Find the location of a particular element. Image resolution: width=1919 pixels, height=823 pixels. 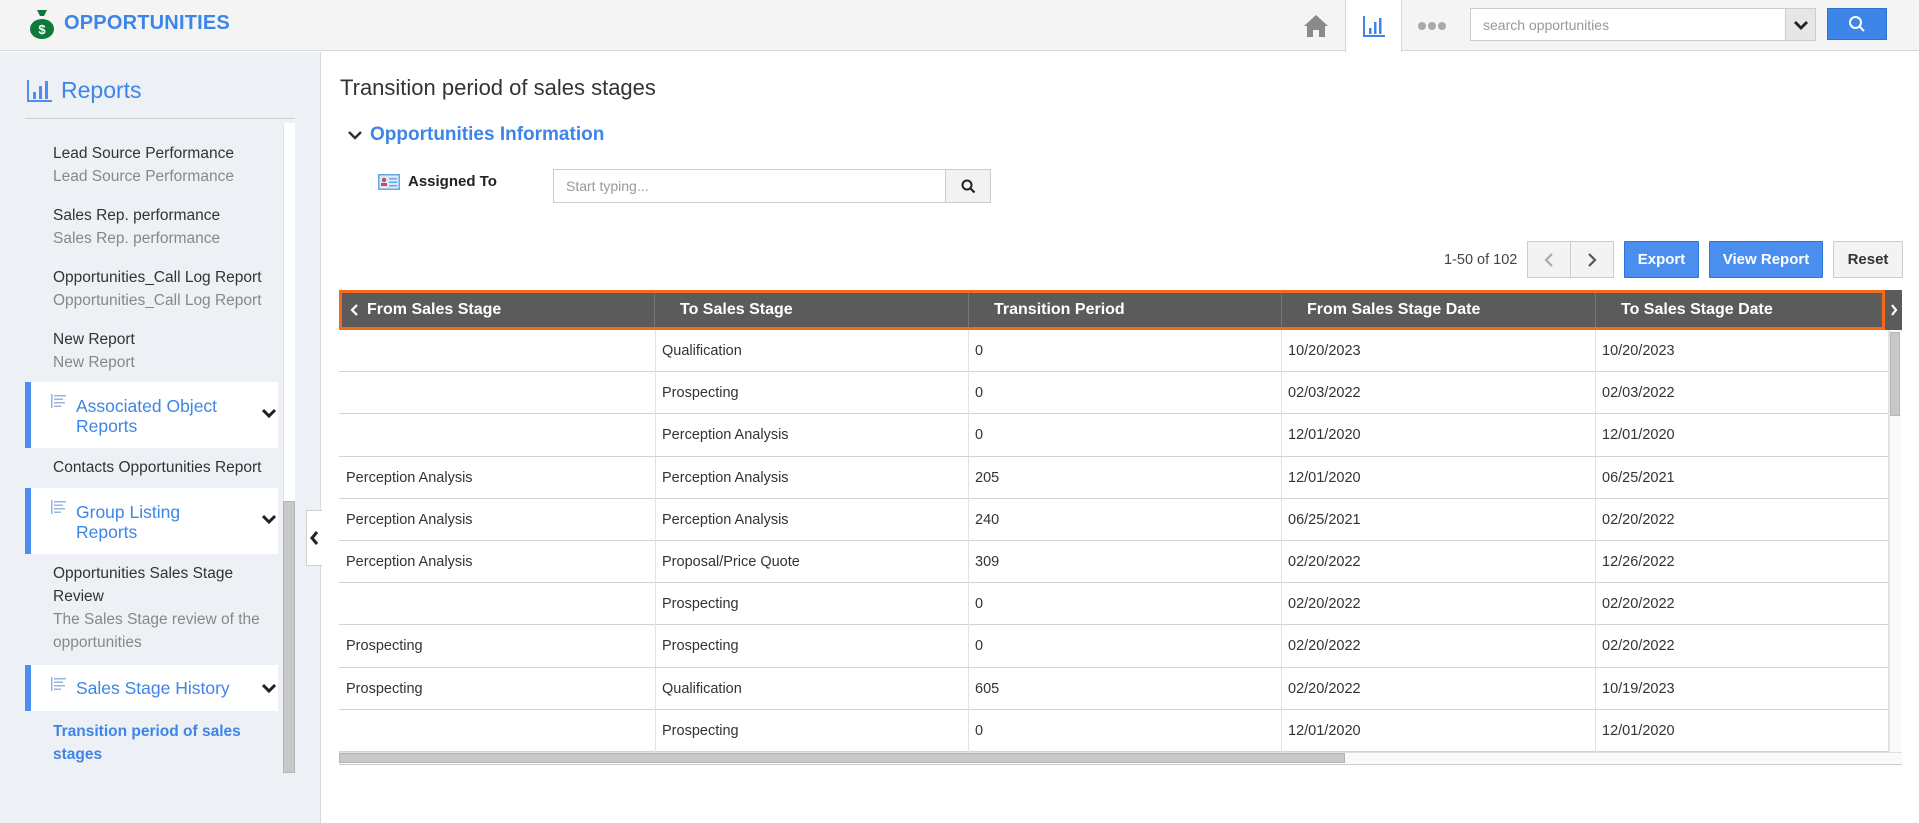

more-dots-icon is located at coordinates (1431, 25).